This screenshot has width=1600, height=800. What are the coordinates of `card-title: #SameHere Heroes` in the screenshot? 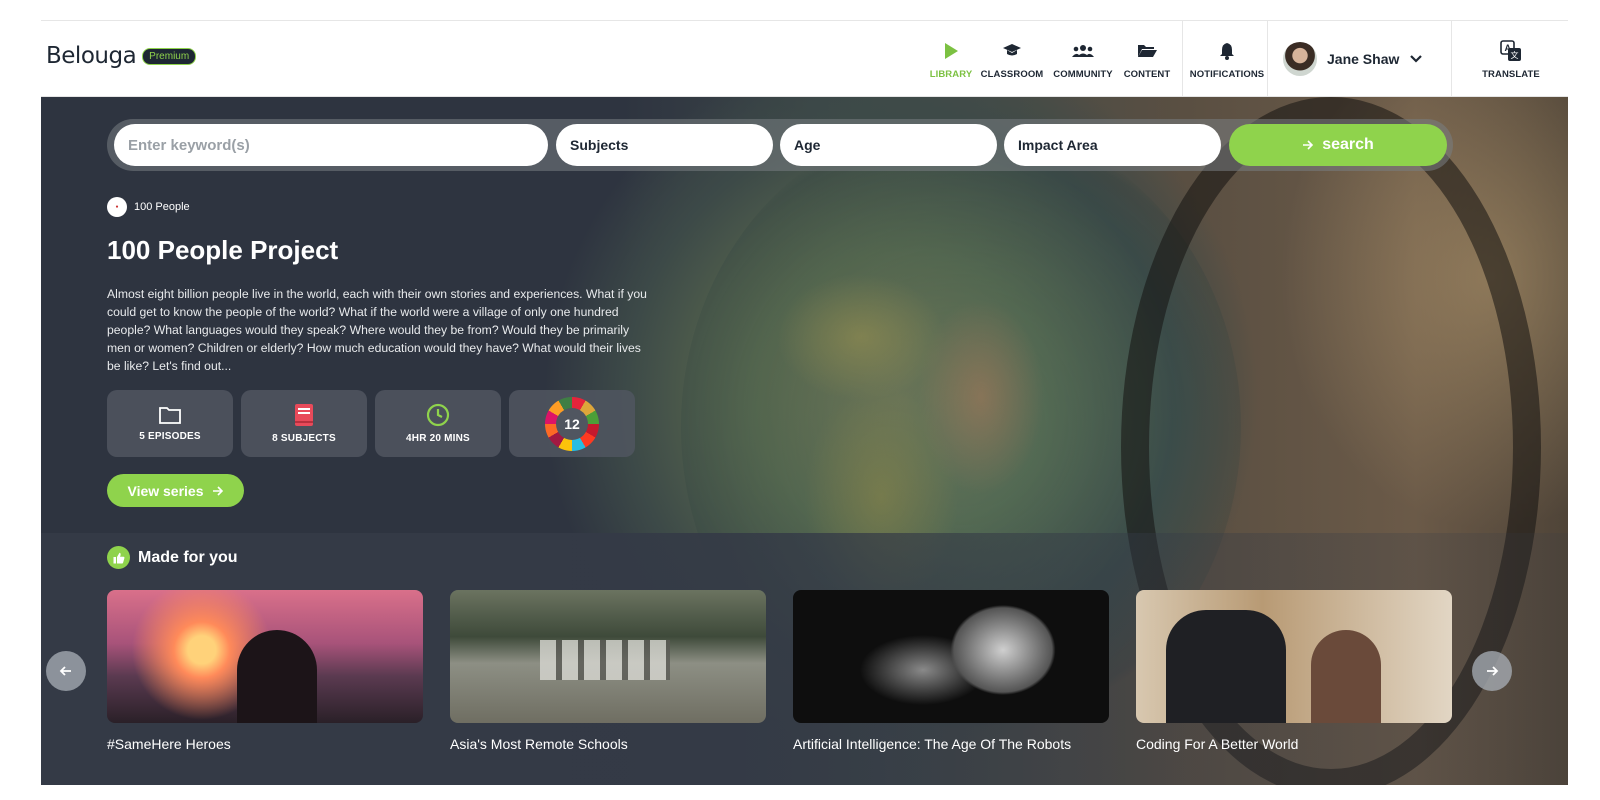 It's located at (265, 744).